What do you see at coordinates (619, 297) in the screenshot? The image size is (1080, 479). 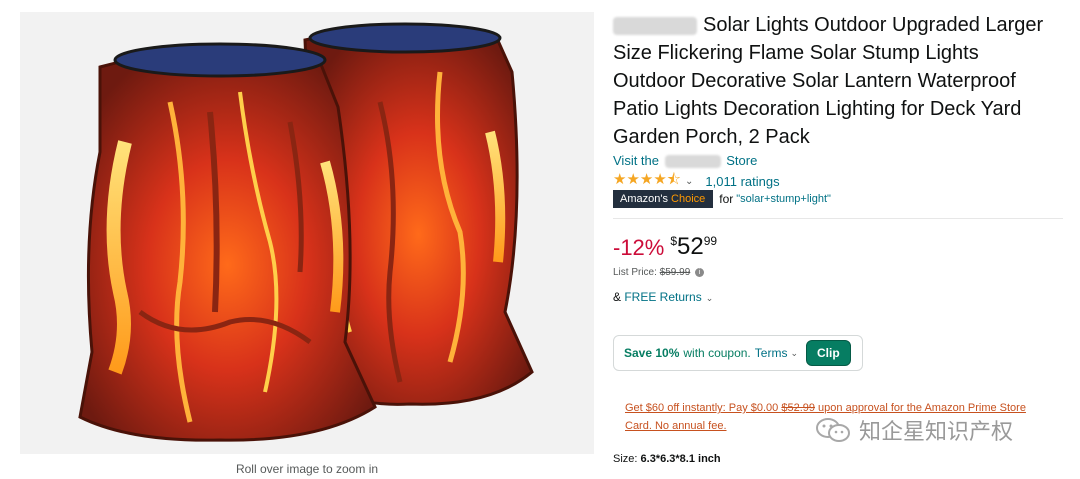 I see `returns-prefix: &` at bounding box center [619, 297].